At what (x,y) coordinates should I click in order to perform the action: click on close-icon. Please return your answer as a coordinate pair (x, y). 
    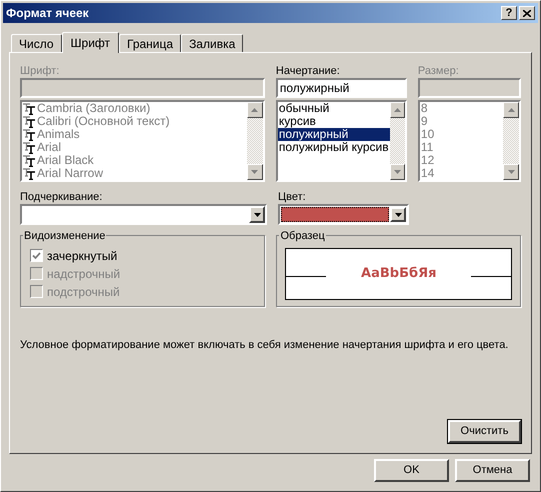
    Looking at the image, I should click on (527, 13).